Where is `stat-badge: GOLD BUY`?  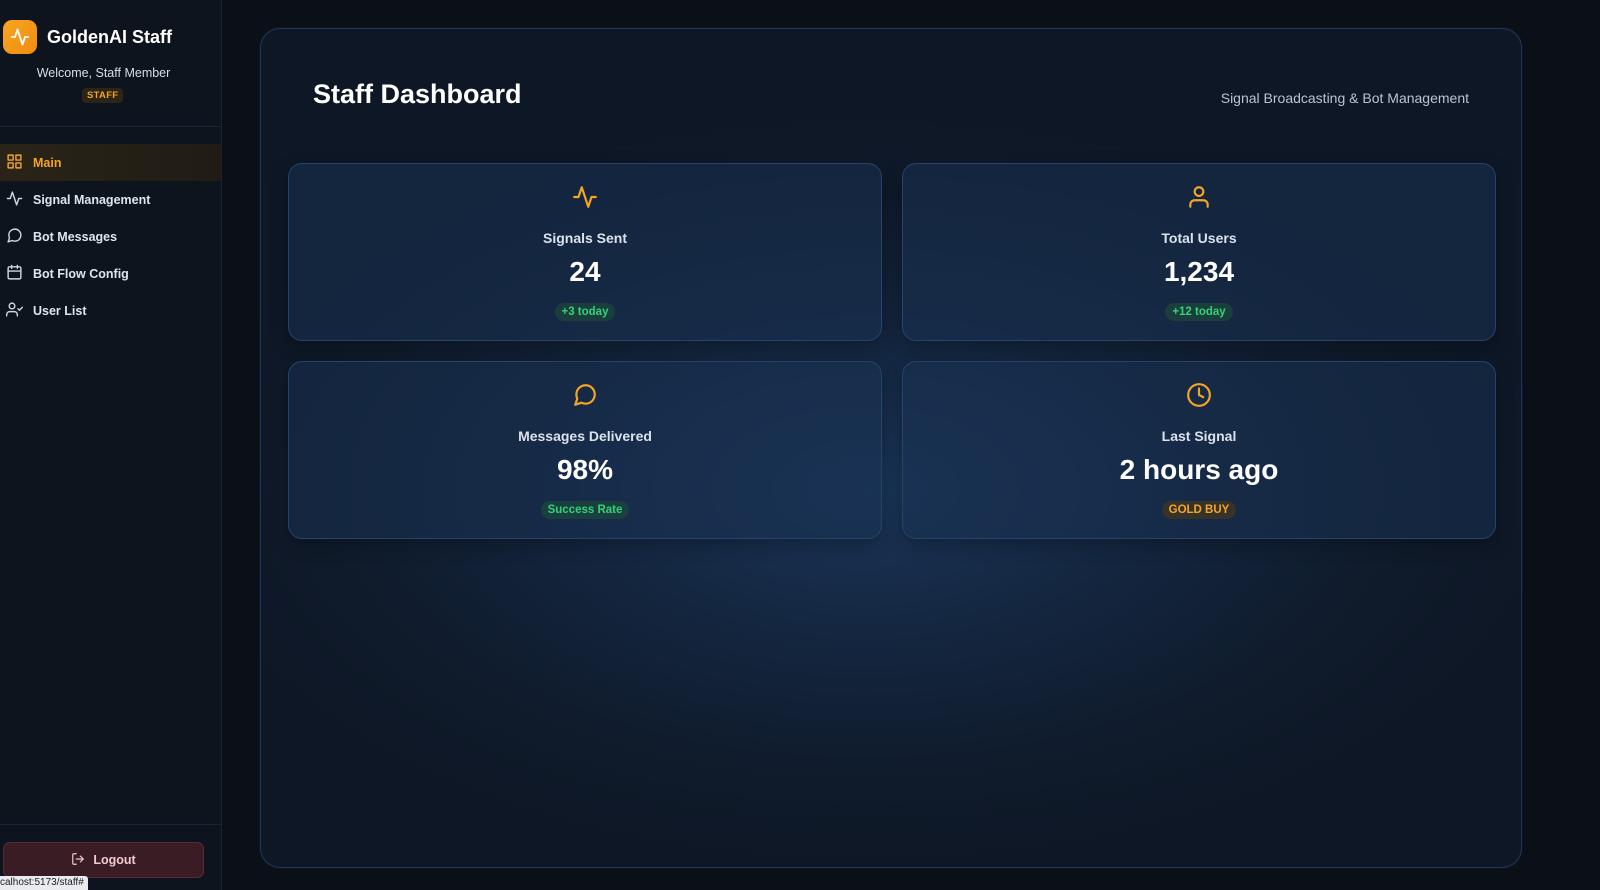
stat-badge: GOLD BUY is located at coordinates (1199, 510).